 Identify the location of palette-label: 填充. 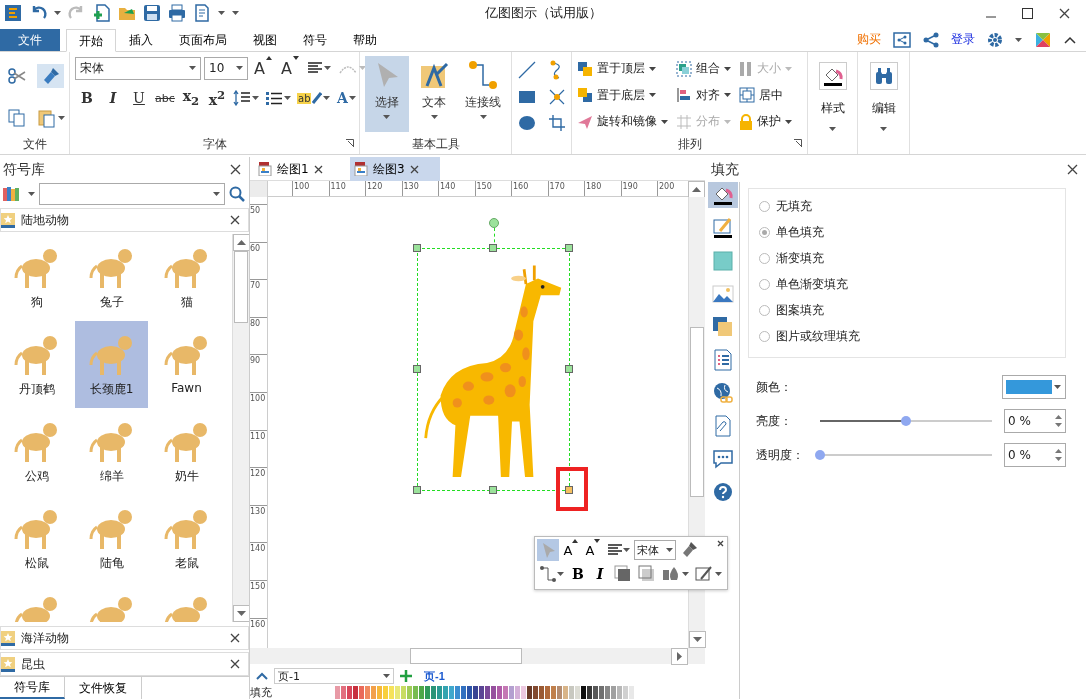
(261, 693).